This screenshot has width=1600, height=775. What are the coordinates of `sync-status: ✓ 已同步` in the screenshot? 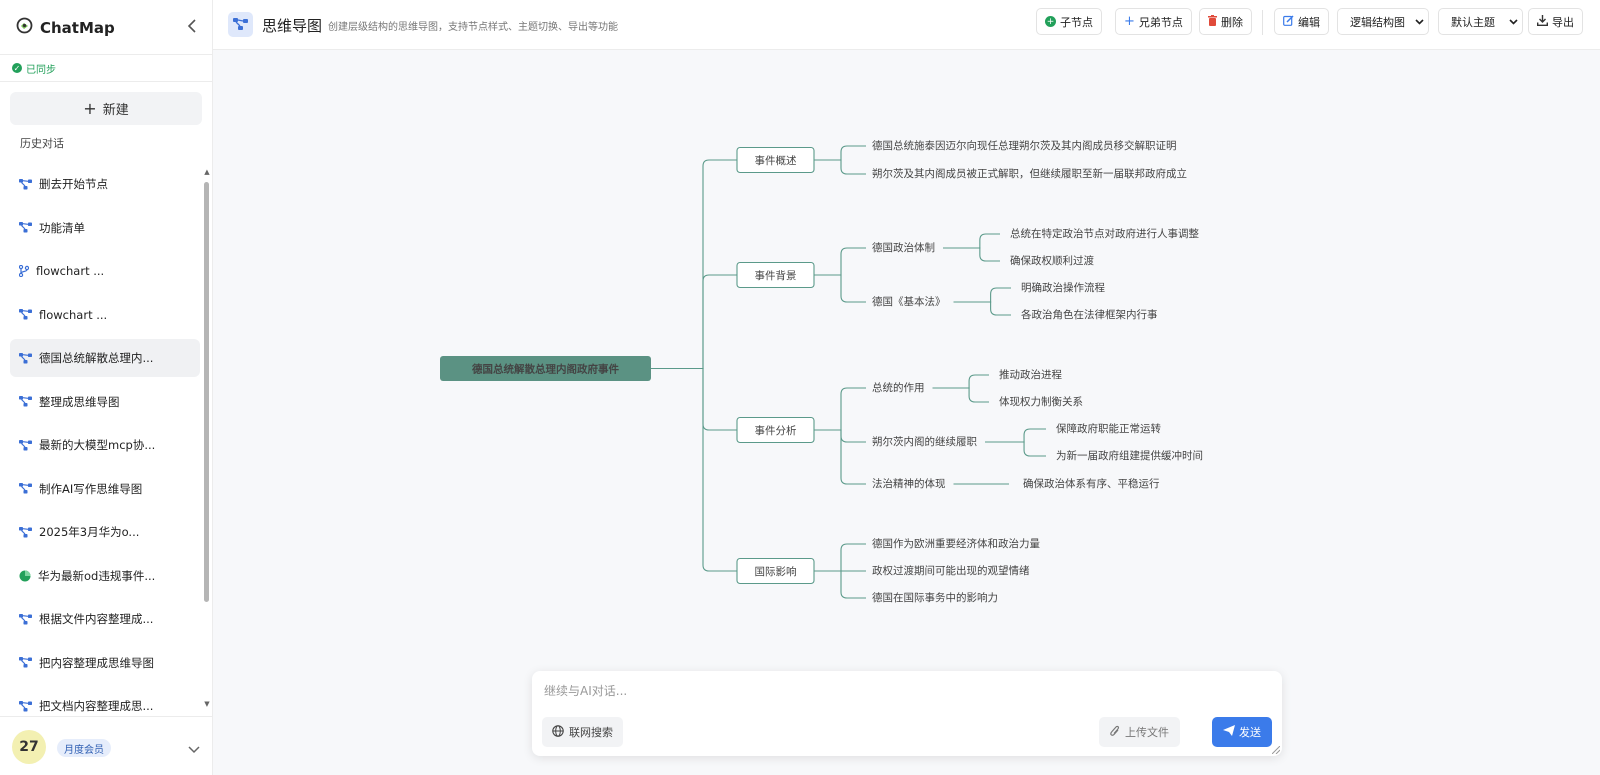 It's located at (106, 68).